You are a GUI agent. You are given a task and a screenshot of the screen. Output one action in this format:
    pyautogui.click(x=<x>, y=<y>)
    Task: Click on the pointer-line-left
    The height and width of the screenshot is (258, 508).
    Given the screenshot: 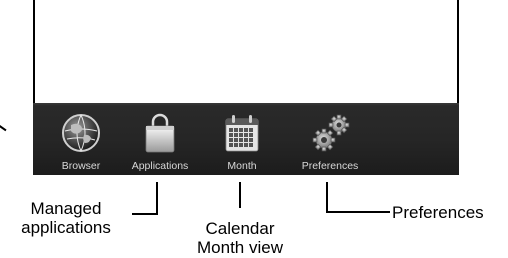 What is the action you would take?
    pyautogui.click(x=3, y=128)
    